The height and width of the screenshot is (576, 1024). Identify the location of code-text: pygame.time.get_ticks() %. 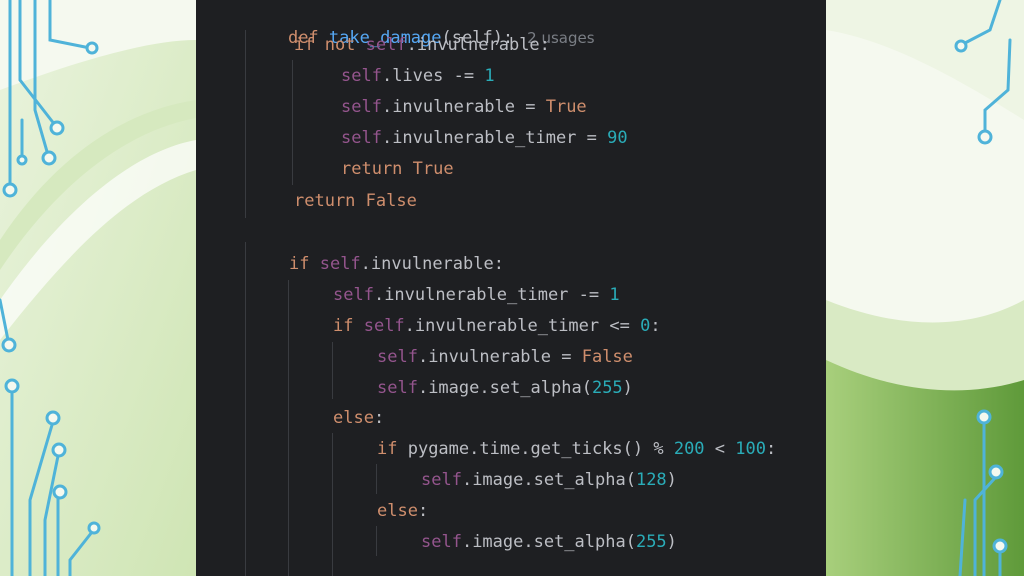
(540, 449).